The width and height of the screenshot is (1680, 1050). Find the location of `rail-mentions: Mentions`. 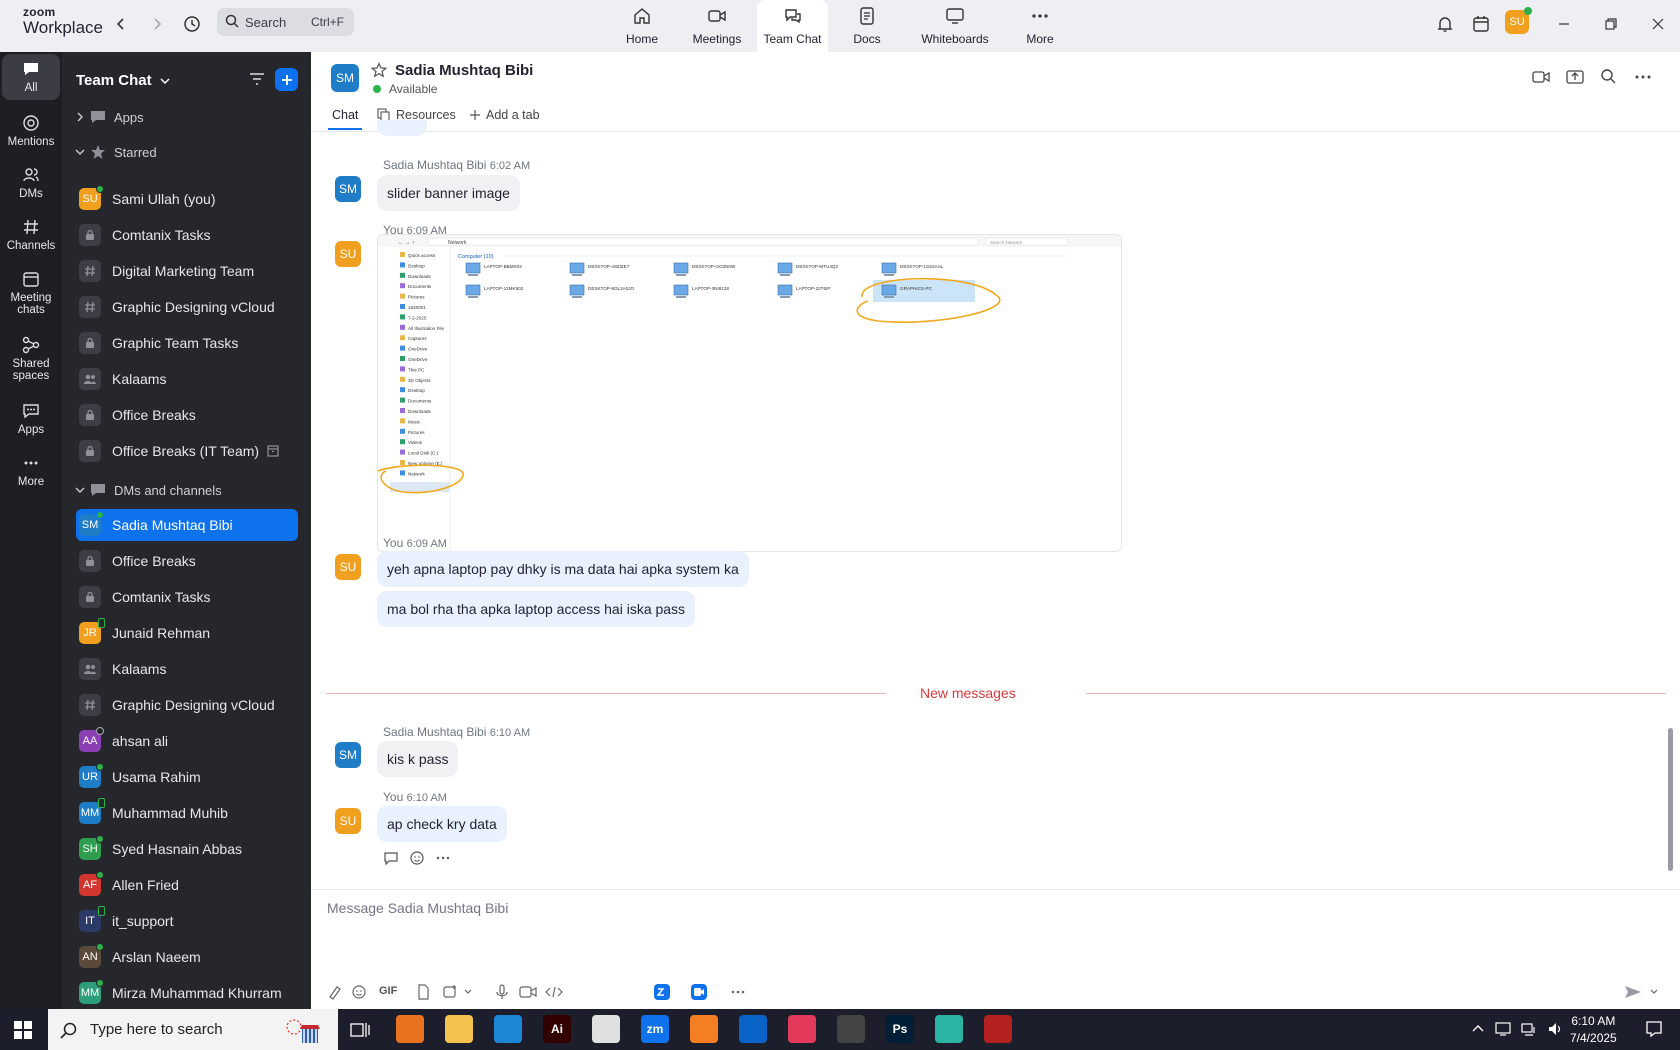

rail-mentions: Mentions is located at coordinates (31, 131).